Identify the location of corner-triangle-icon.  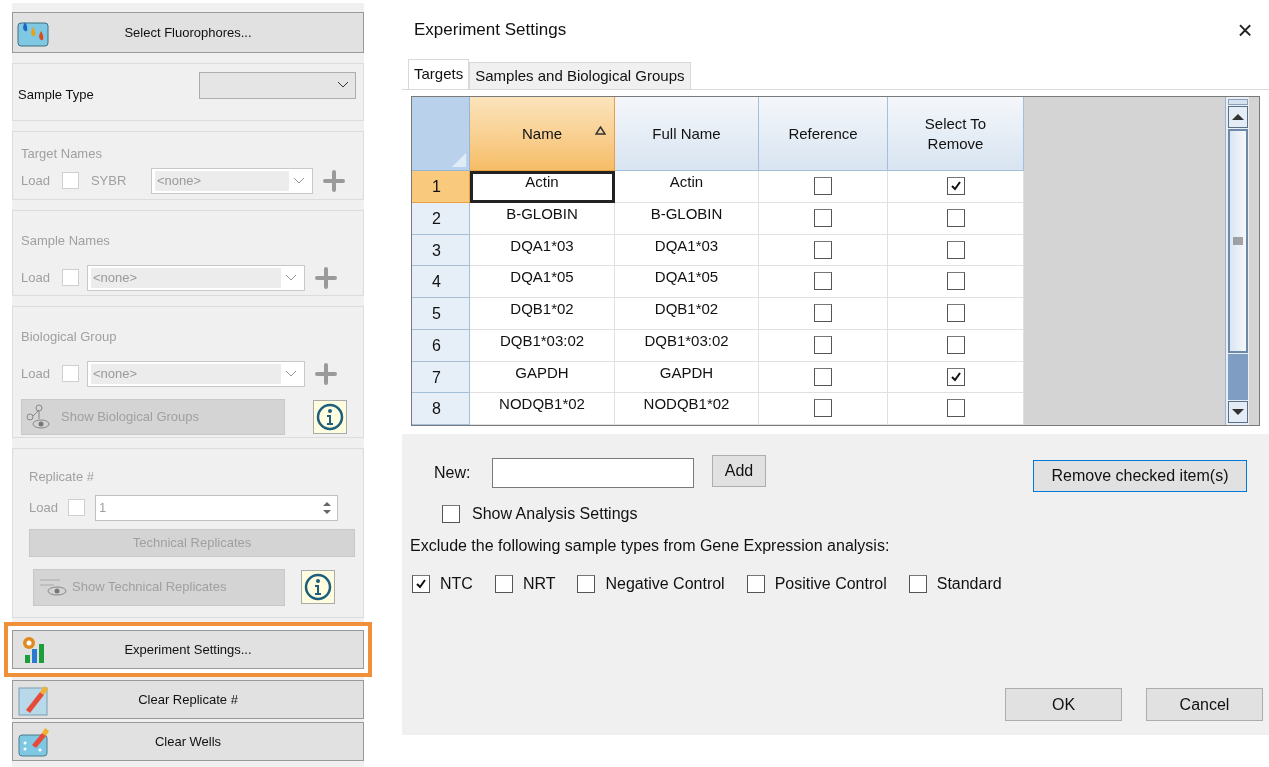
(459, 160).